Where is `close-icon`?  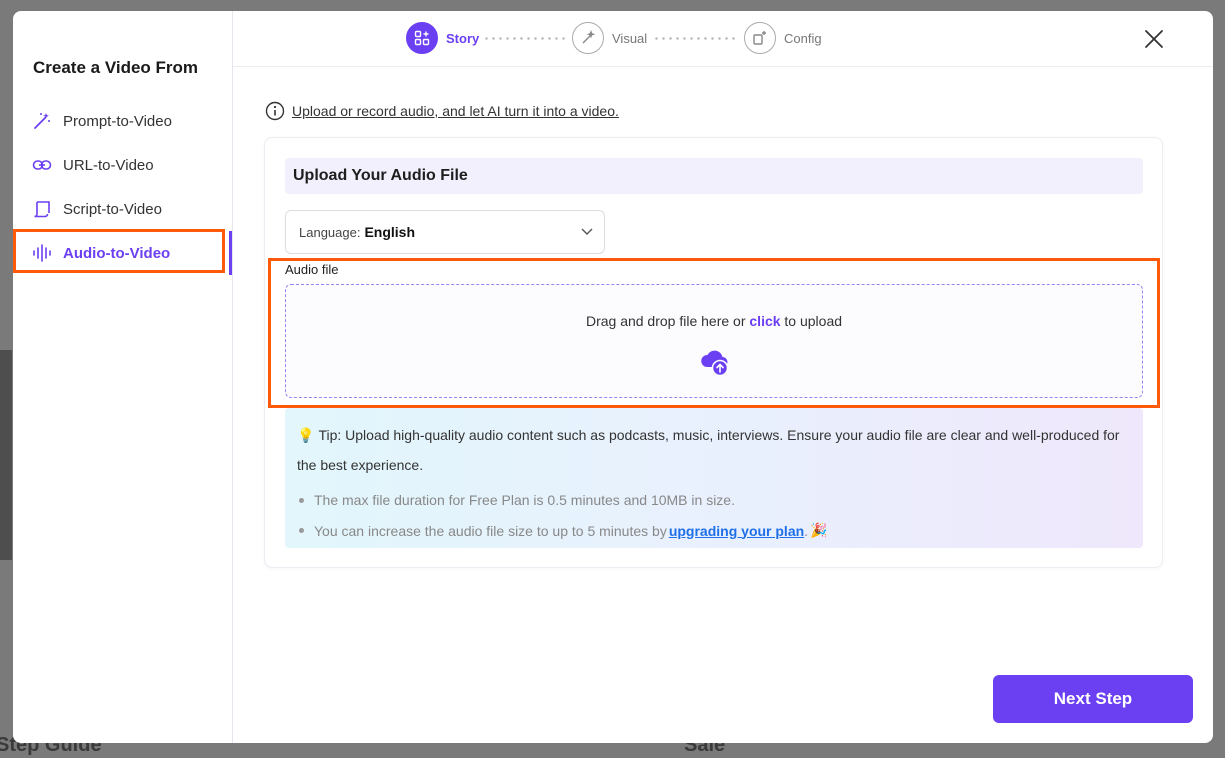
close-icon is located at coordinates (1154, 39).